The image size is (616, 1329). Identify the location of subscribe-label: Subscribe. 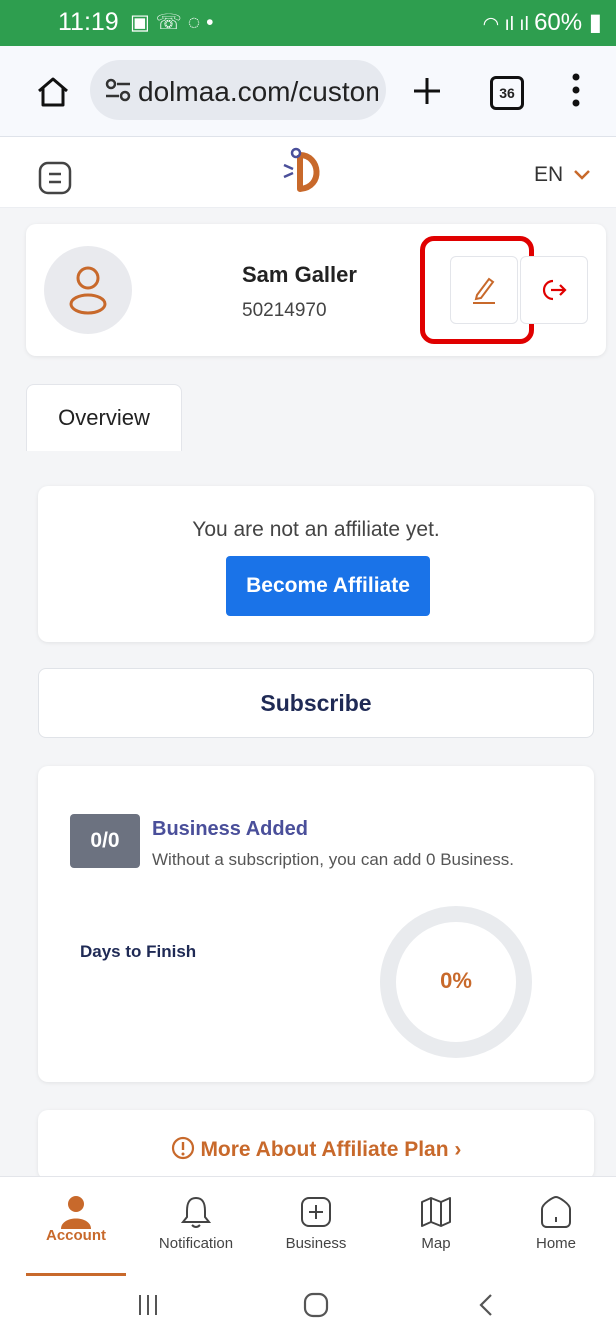
(316, 703).